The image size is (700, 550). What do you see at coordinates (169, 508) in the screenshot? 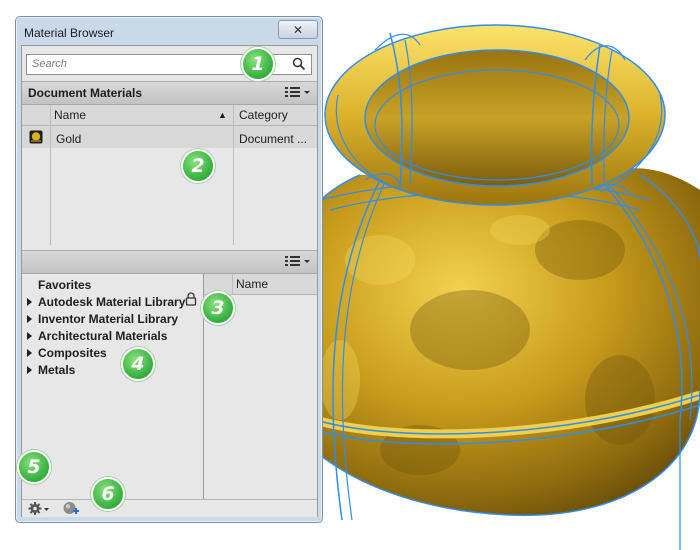
I see `bottom-toolbar` at bounding box center [169, 508].